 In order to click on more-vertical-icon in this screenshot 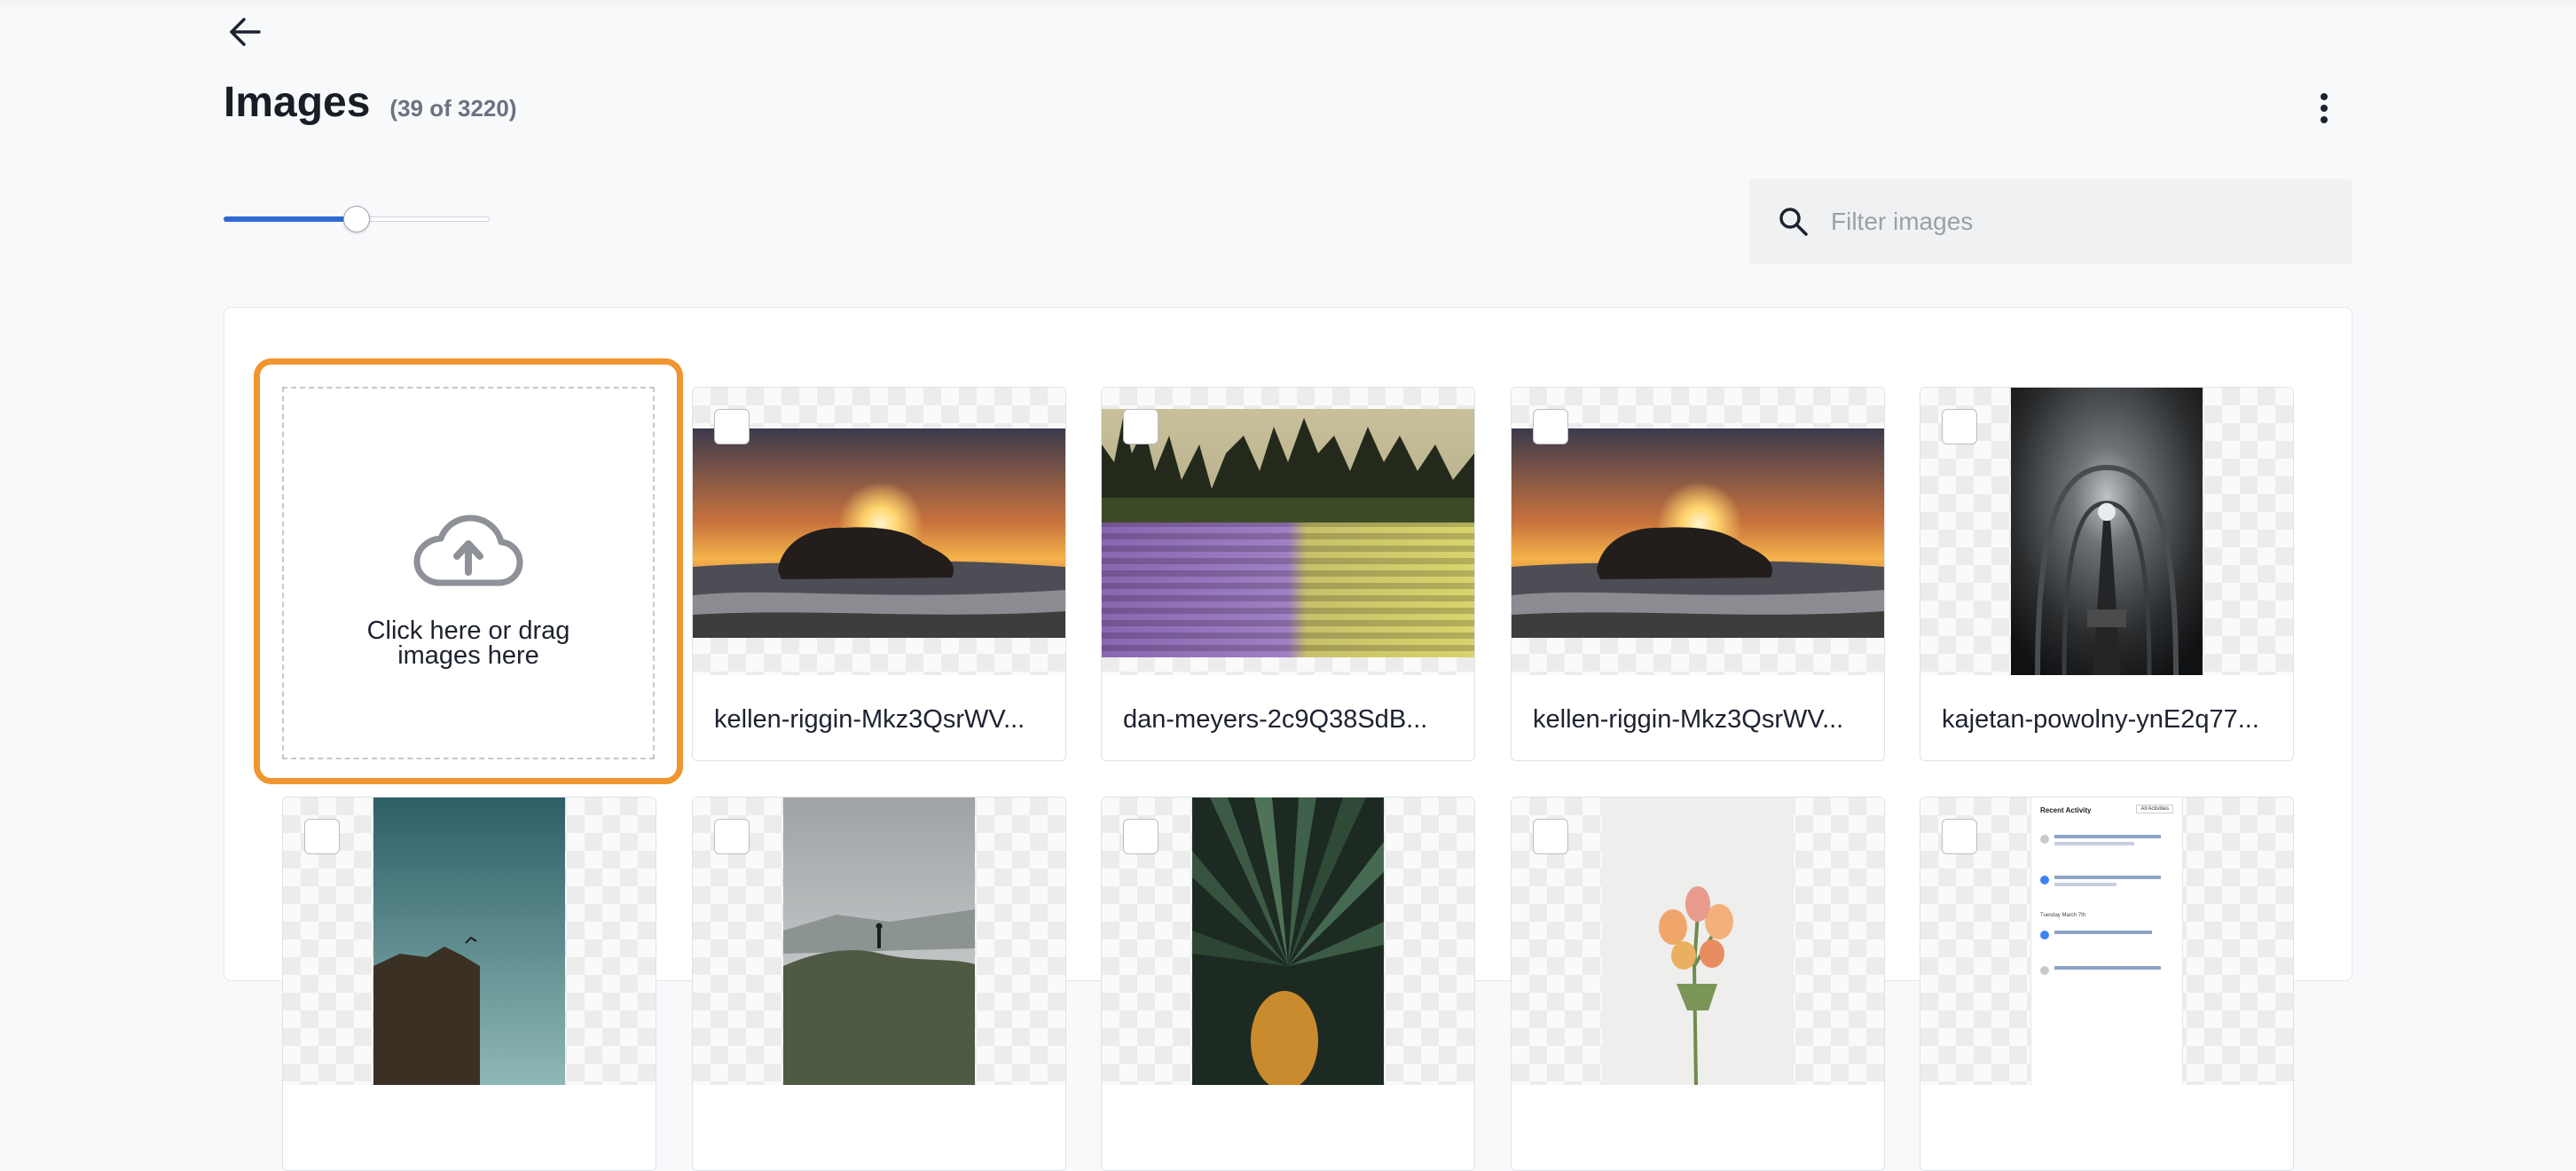, I will do `click(2324, 108)`.